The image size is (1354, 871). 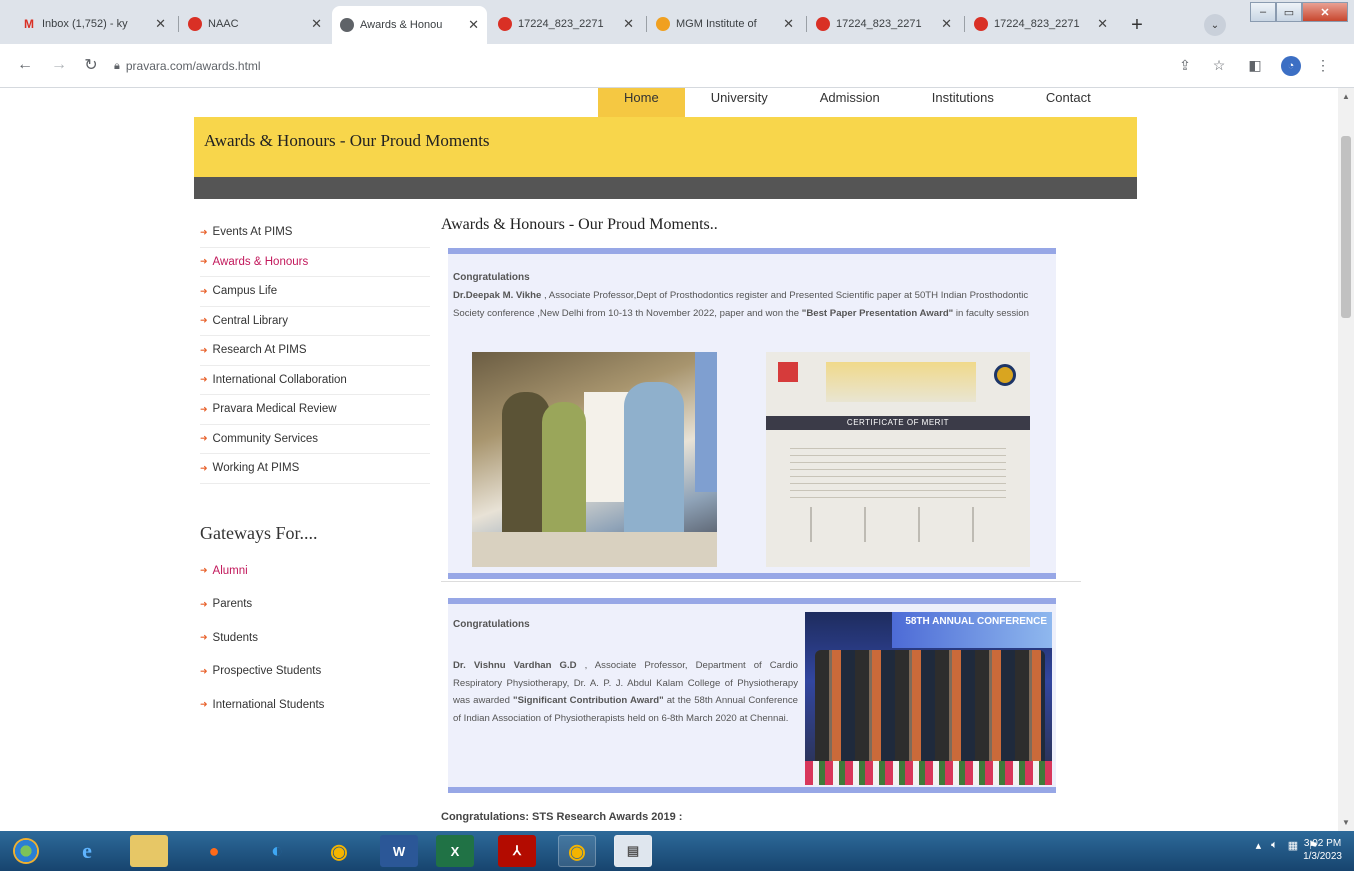 I want to click on window-controls: – ▭ ✕, so click(x=1299, y=12).